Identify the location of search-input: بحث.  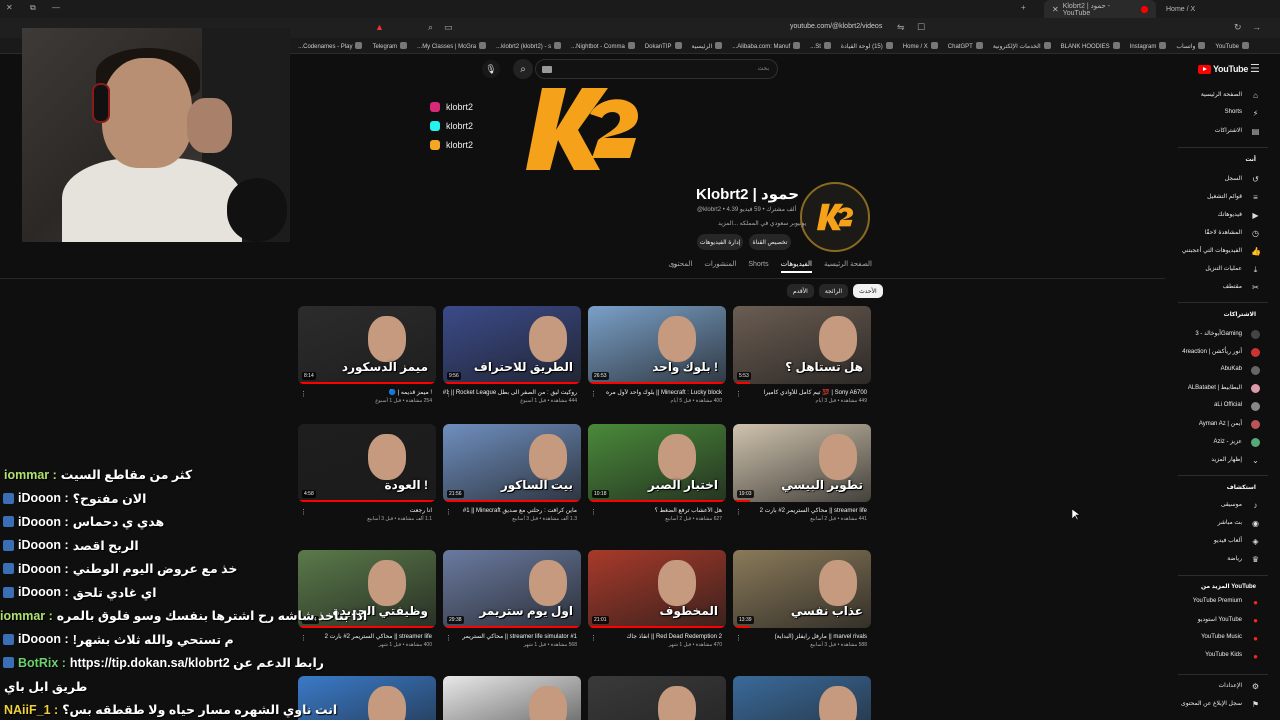
(656, 69).